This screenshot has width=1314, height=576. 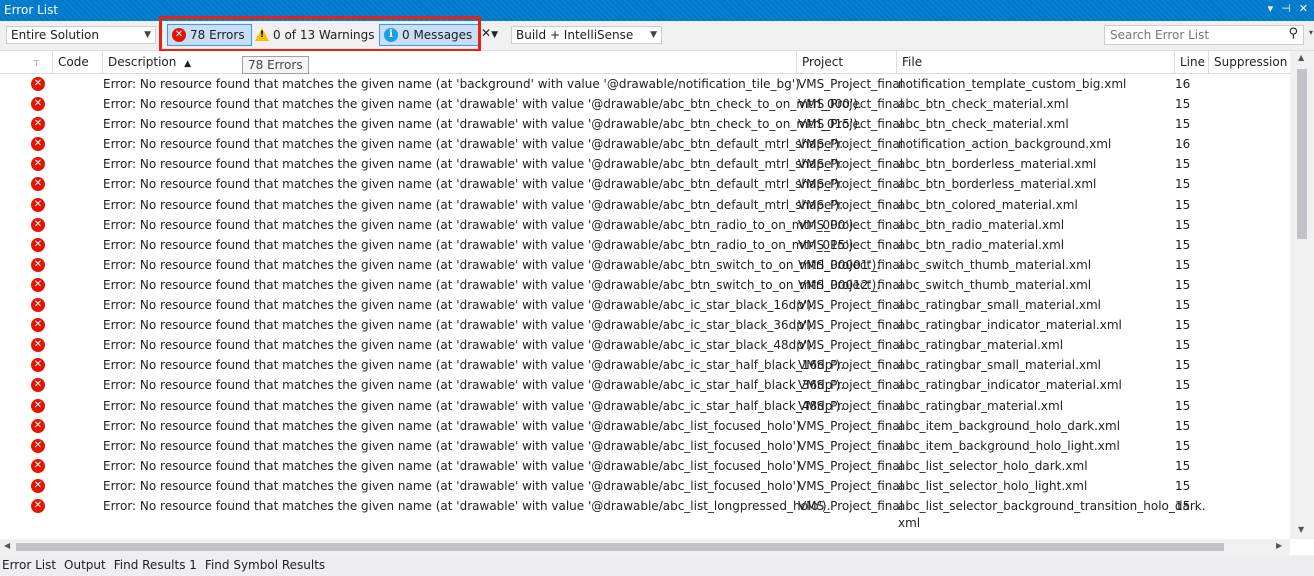 I want to click on dropdown-icon: ▾, so click(x=1271, y=8).